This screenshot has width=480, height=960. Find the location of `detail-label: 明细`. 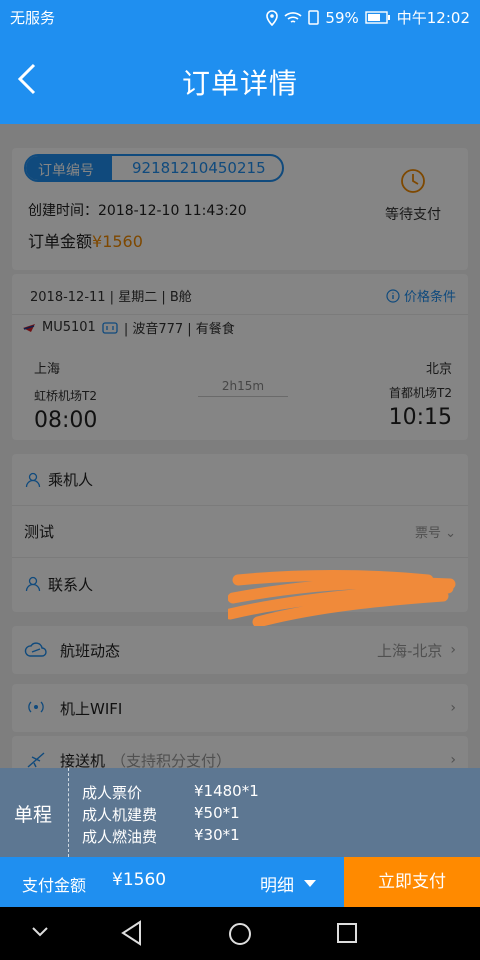

detail-label: 明细 is located at coordinates (277, 886).